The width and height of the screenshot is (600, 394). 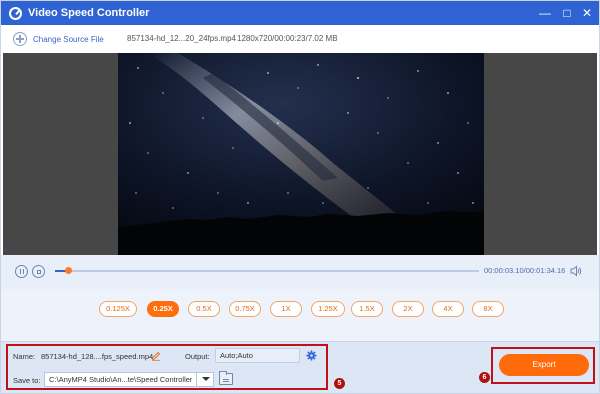 I want to click on source-file-meta: 1280x720/00:00:23/7.02 MB, so click(x=287, y=38).